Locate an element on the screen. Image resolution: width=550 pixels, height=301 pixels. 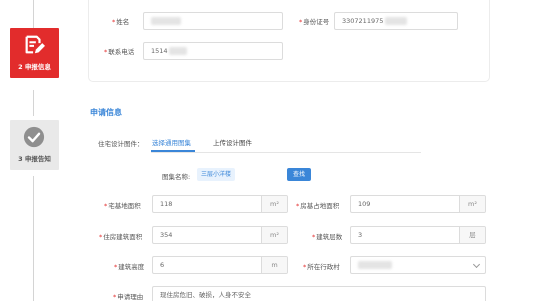
tabs-divider is located at coordinates (286, 152).